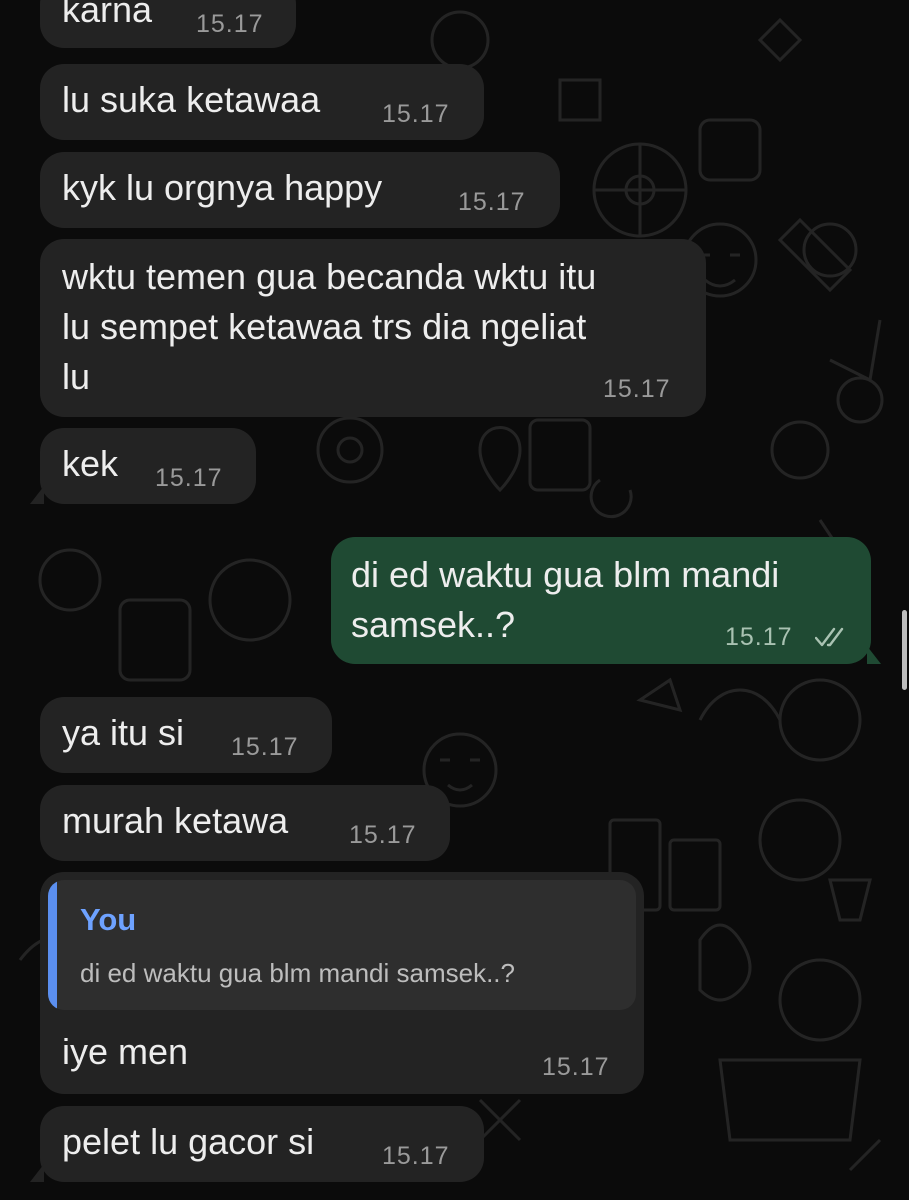 The height and width of the screenshot is (1200, 909). What do you see at coordinates (188, 1141) in the screenshot?
I see `message-text: pelet lu gacor si` at bounding box center [188, 1141].